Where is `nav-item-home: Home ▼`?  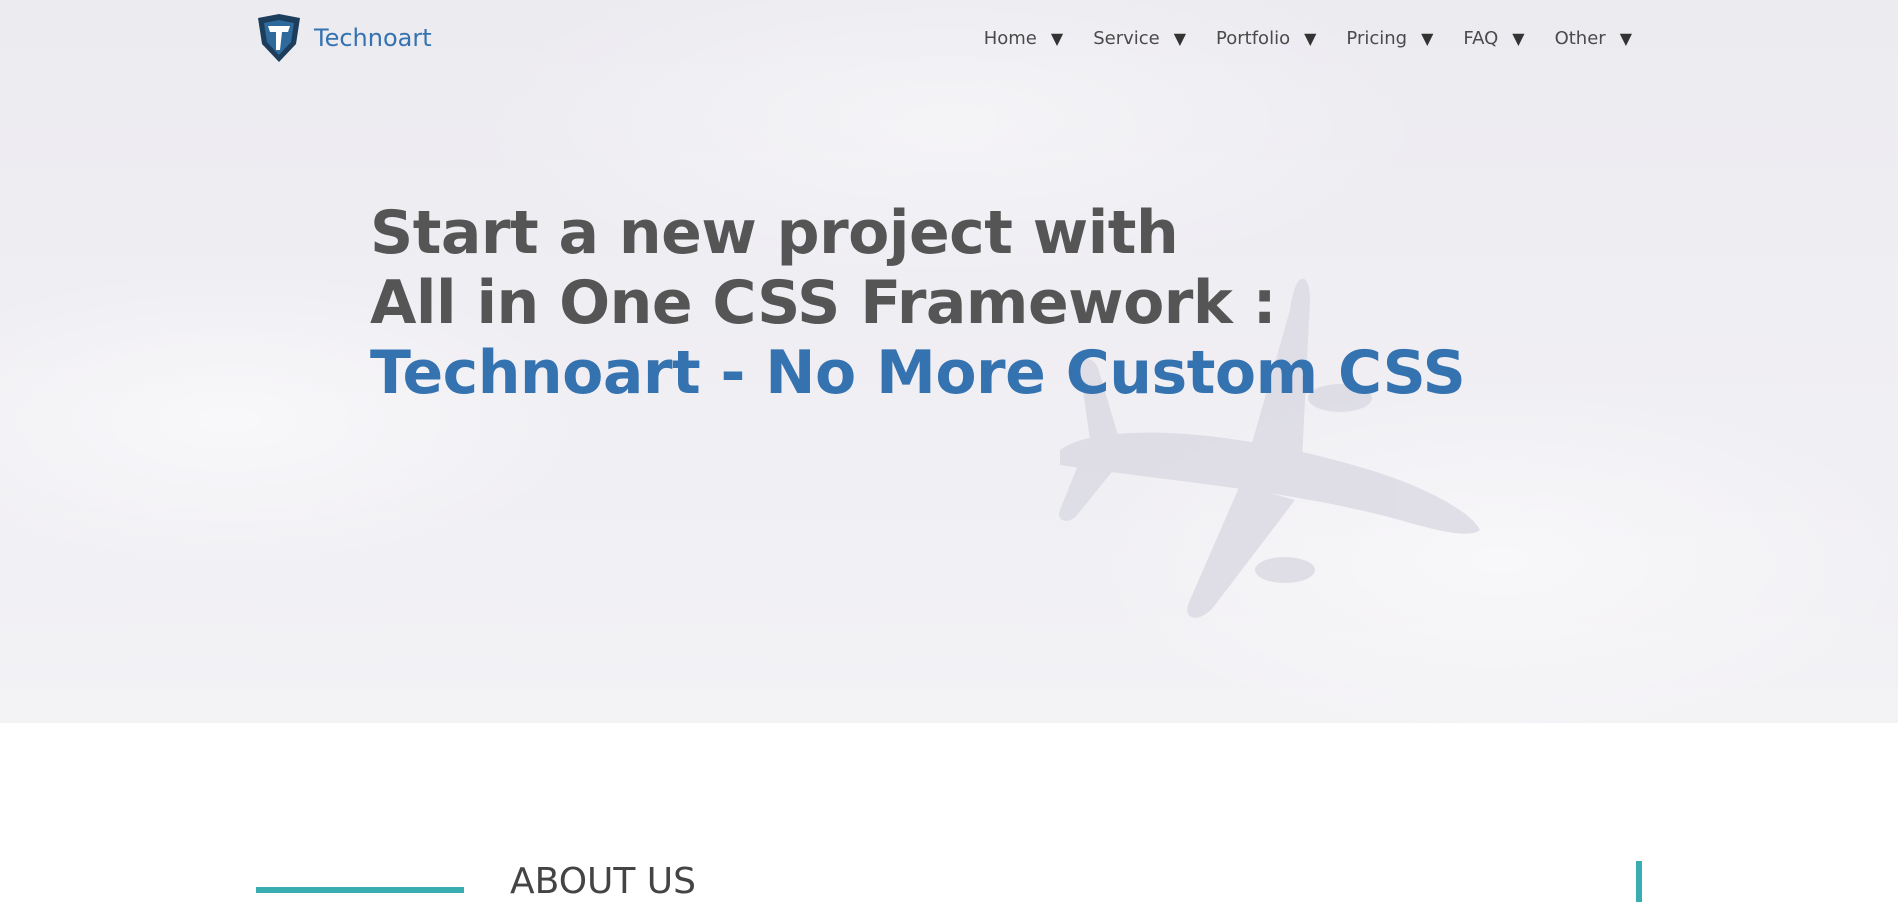 nav-item-home: Home ▼ is located at coordinates (1023, 38).